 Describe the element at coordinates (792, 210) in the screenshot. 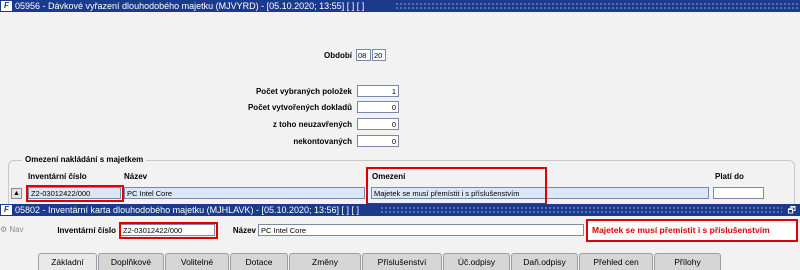

I see `restore-icon: 🗗` at that location.